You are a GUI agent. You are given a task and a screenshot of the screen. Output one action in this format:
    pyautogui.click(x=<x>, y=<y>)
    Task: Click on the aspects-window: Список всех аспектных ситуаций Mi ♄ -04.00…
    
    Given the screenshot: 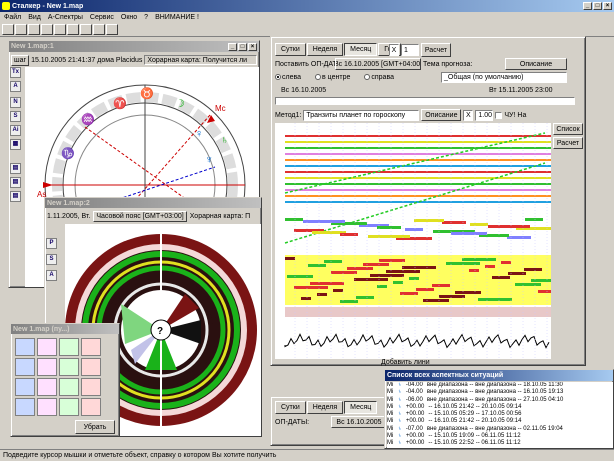 What is the action you would take?
    pyautogui.click(x=499, y=409)
    